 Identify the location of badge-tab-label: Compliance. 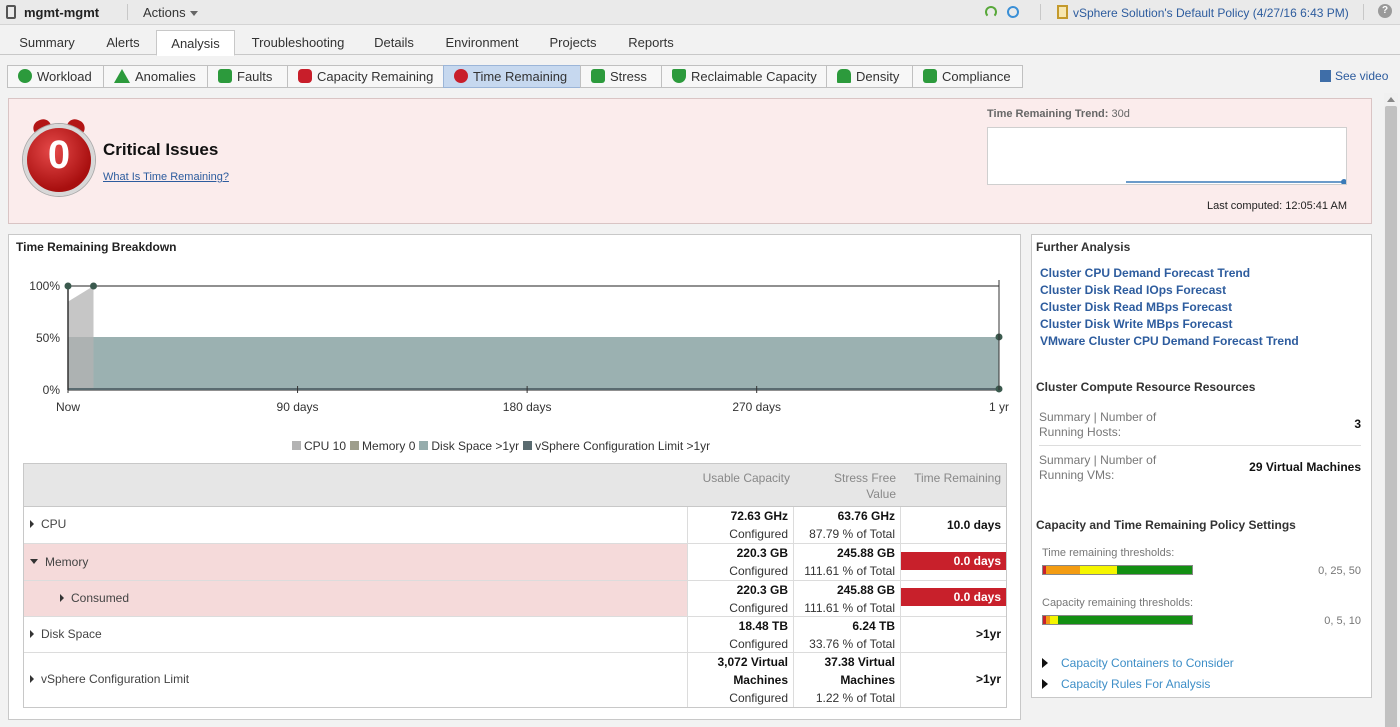
(976, 76).